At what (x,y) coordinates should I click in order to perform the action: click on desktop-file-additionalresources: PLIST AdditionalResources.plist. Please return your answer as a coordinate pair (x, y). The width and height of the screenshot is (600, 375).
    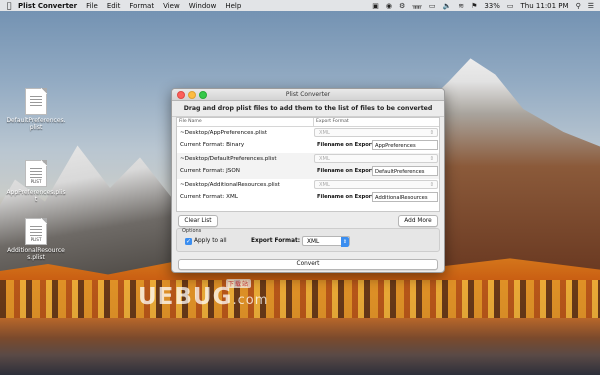
    Looking at the image, I should click on (36, 239).